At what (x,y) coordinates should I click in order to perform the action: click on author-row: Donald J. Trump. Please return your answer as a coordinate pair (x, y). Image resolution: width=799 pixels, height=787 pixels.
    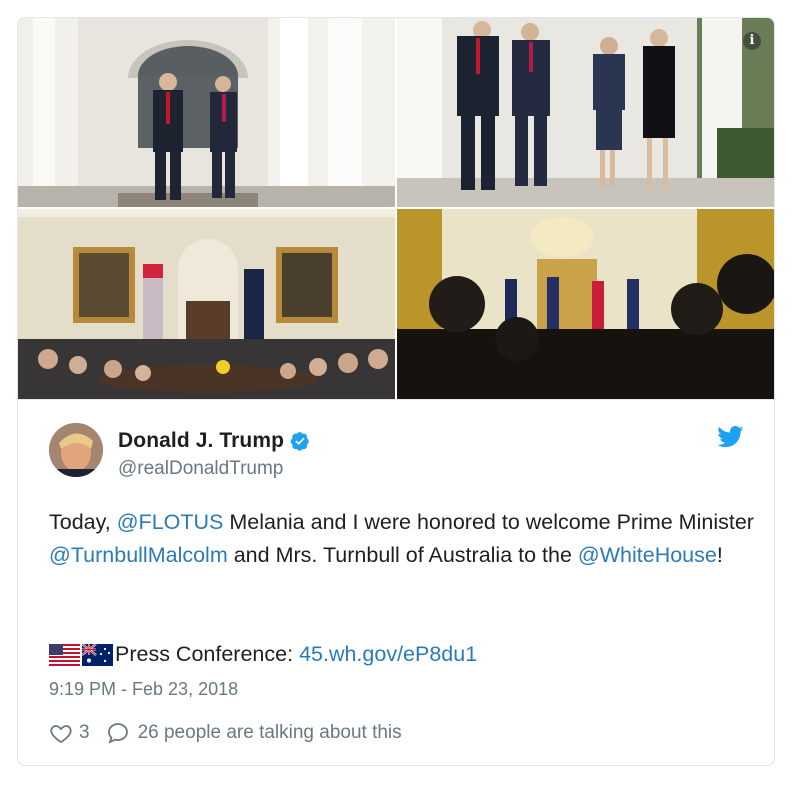
    Looking at the image, I should click on (214, 441).